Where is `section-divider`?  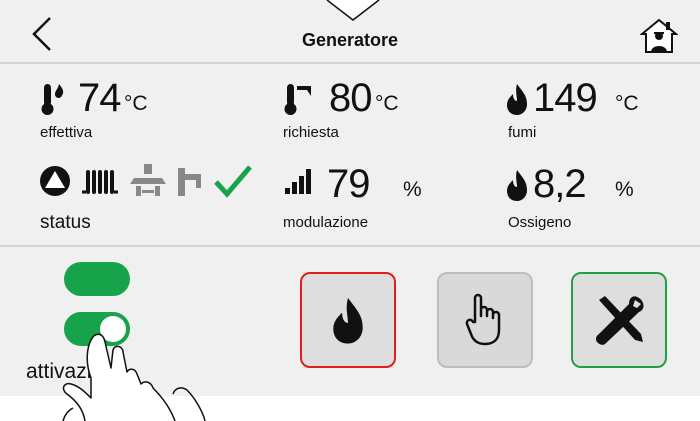 section-divider is located at coordinates (350, 246).